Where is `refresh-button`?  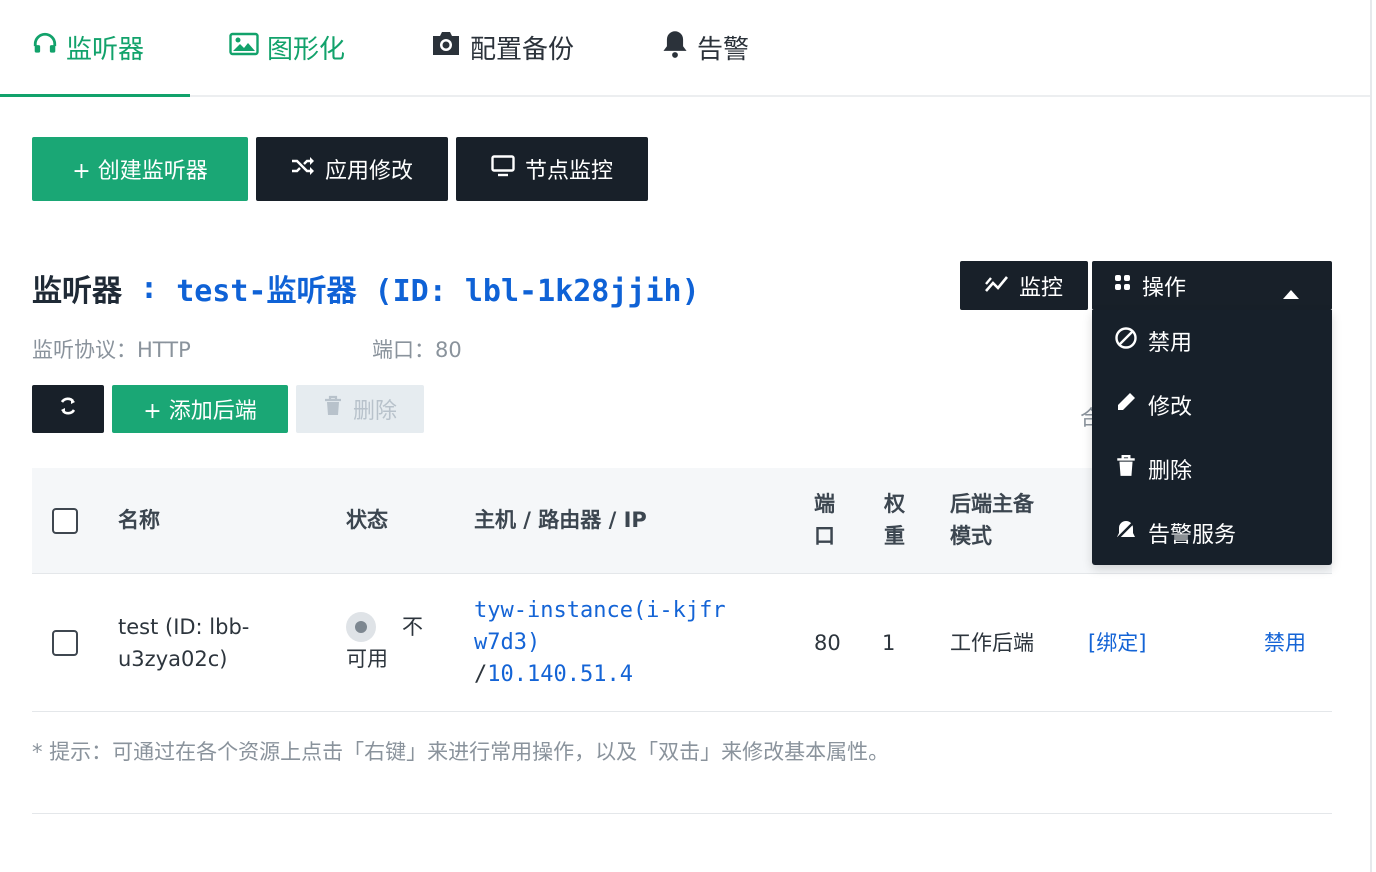 refresh-button is located at coordinates (68, 409).